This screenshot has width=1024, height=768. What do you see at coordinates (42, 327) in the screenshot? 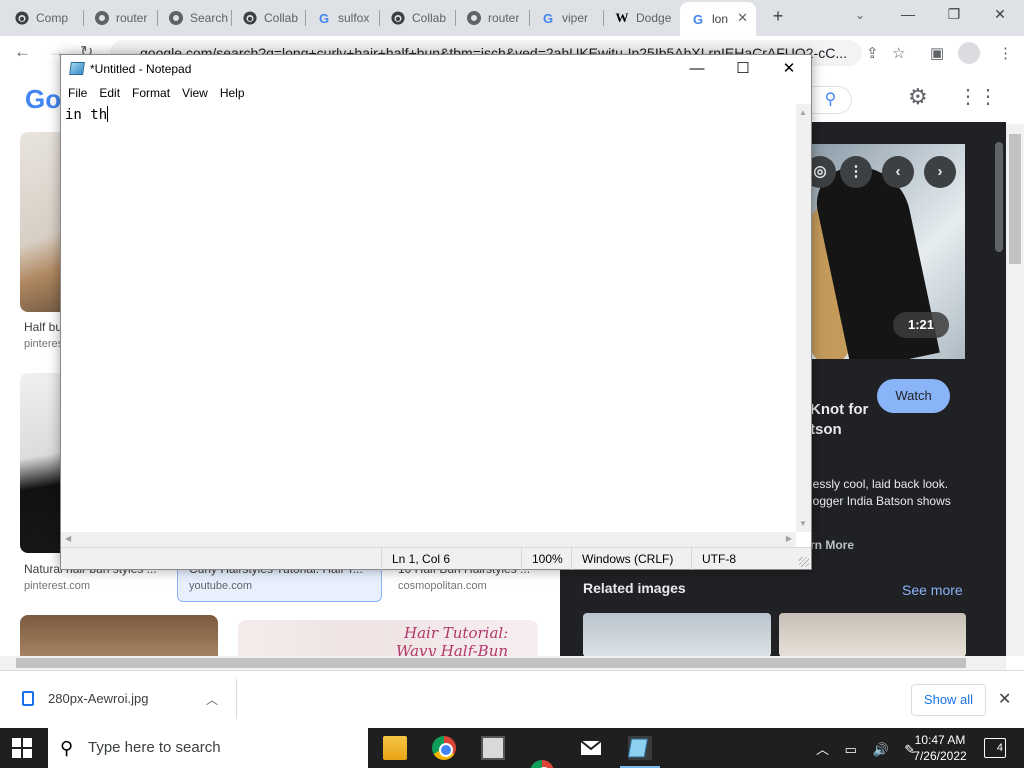
I see `result-caption-1: Half bu` at bounding box center [42, 327].